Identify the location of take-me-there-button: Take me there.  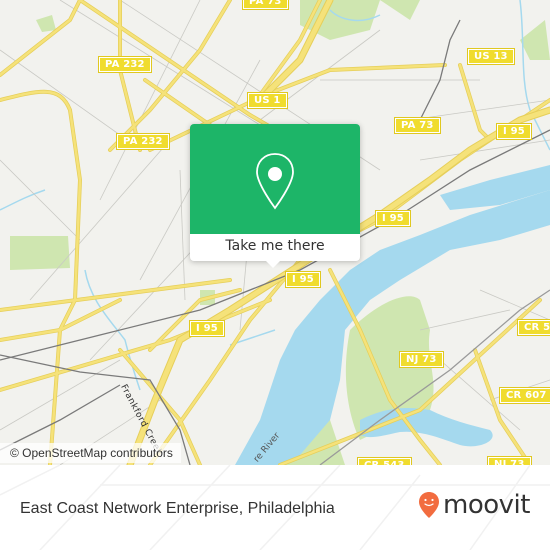
(275, 247).